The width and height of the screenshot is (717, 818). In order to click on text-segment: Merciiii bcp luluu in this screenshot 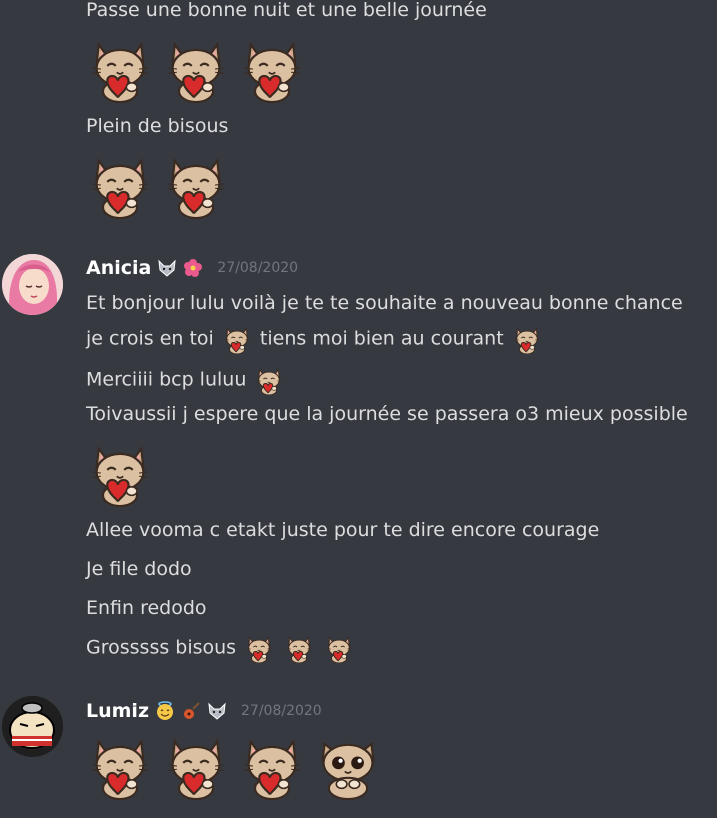, I will do `click(166, 379)`.